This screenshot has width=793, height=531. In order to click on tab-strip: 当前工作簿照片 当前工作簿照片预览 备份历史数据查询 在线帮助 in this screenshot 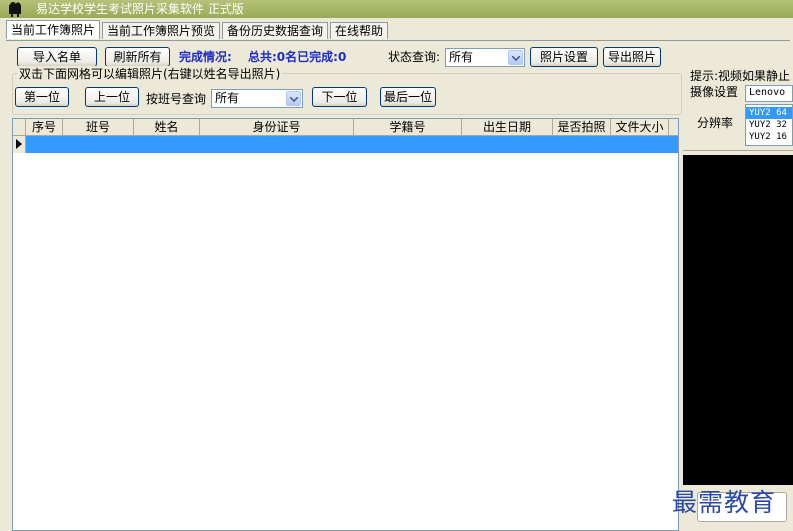, I will do `click(198, 30)`.